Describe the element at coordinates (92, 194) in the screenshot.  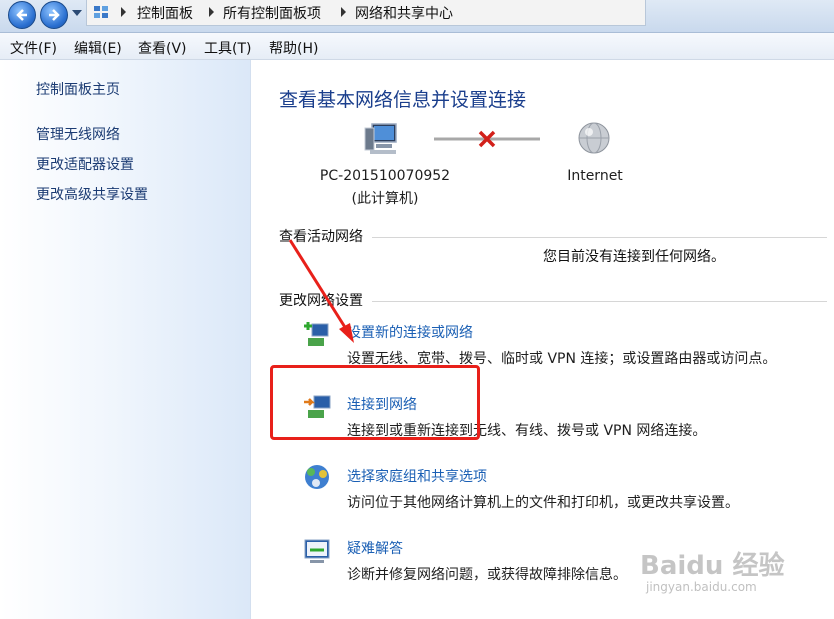
I see `sidebar-link-advanced-sharing: 更改高级共享设置` at that location.